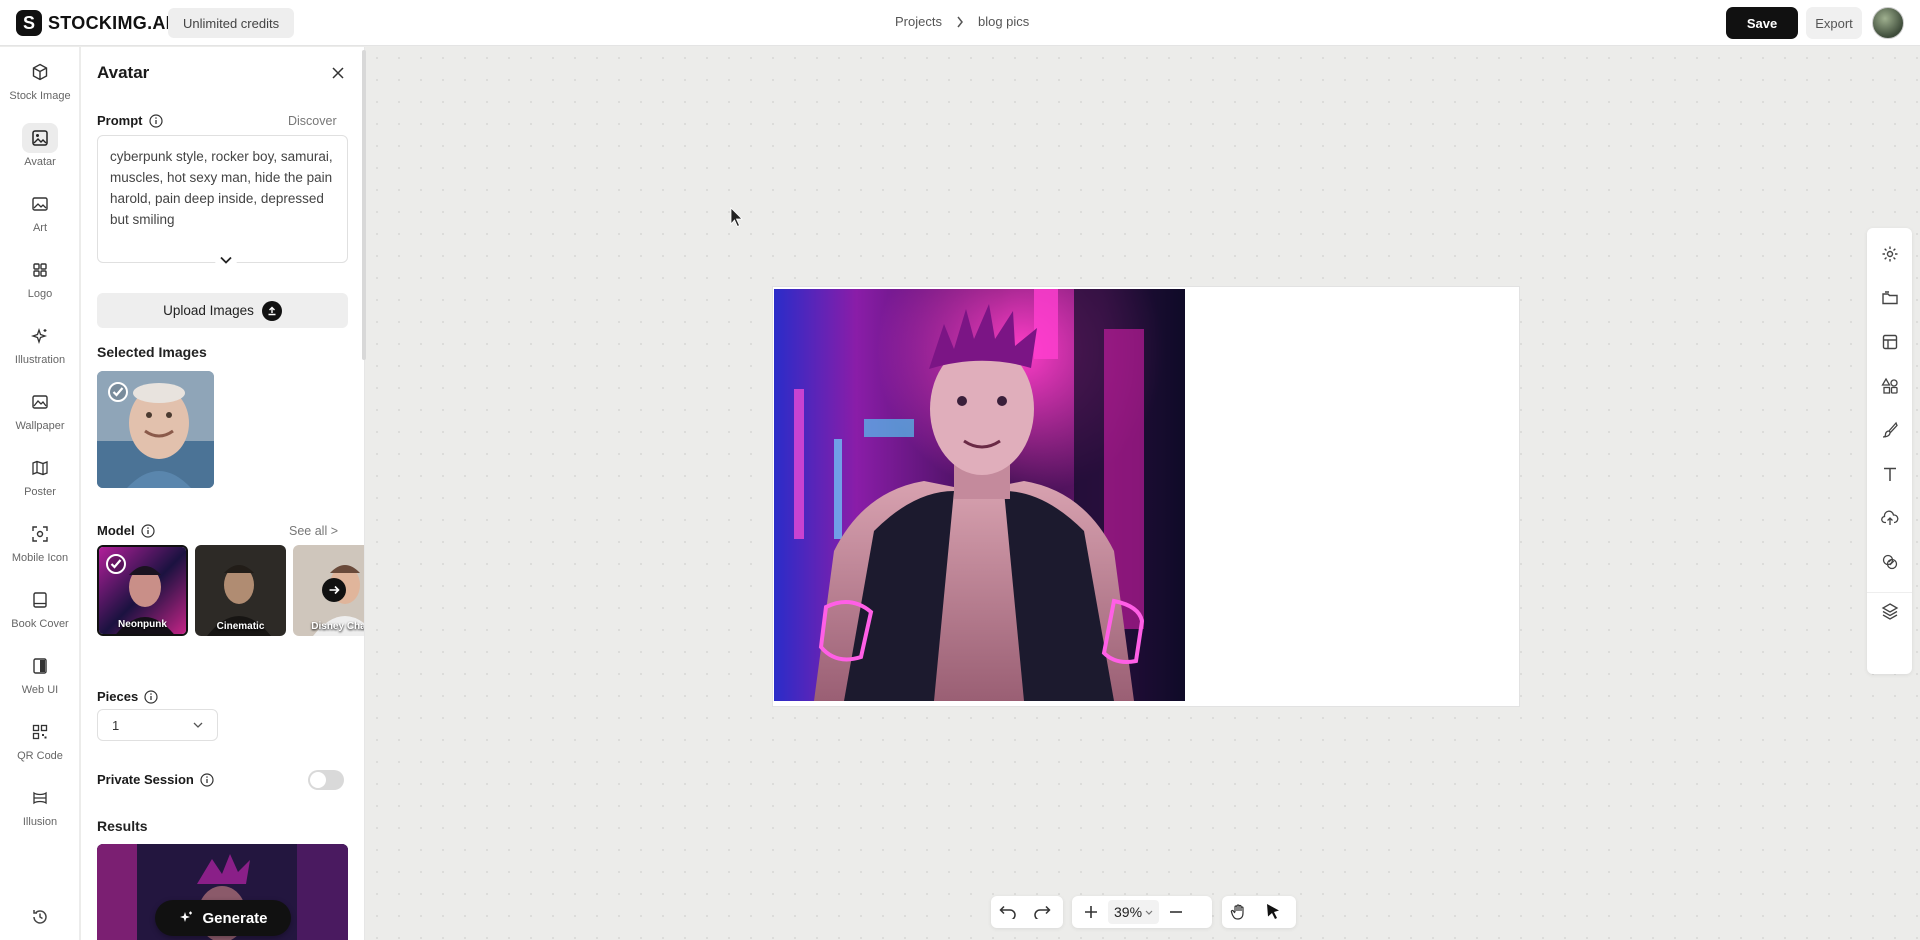 The height and width of the screenshot is (940, 1920). What do you see at coordinates (116, 725) in the screenshot?
I see `pieces-value: 1` at bounding box center [116, 725].